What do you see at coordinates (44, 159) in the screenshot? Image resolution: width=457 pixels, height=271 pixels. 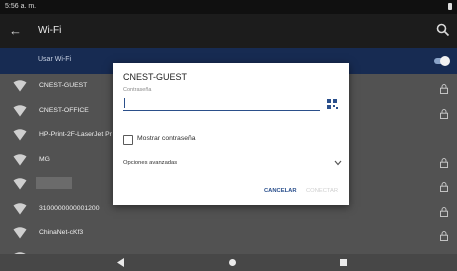 I see `network-ssid: MG` at bounding box center [44, 159].